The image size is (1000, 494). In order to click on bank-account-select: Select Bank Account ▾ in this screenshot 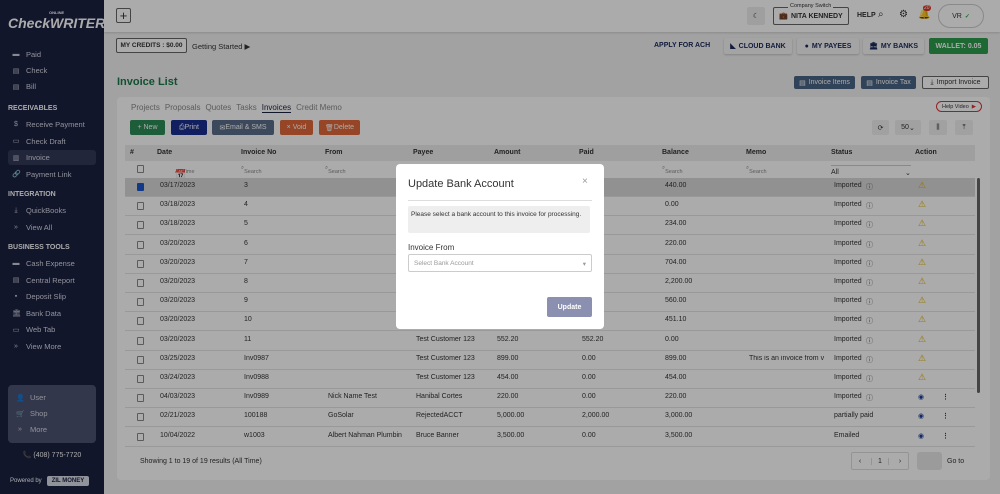, I will do `click(500, 263)`.